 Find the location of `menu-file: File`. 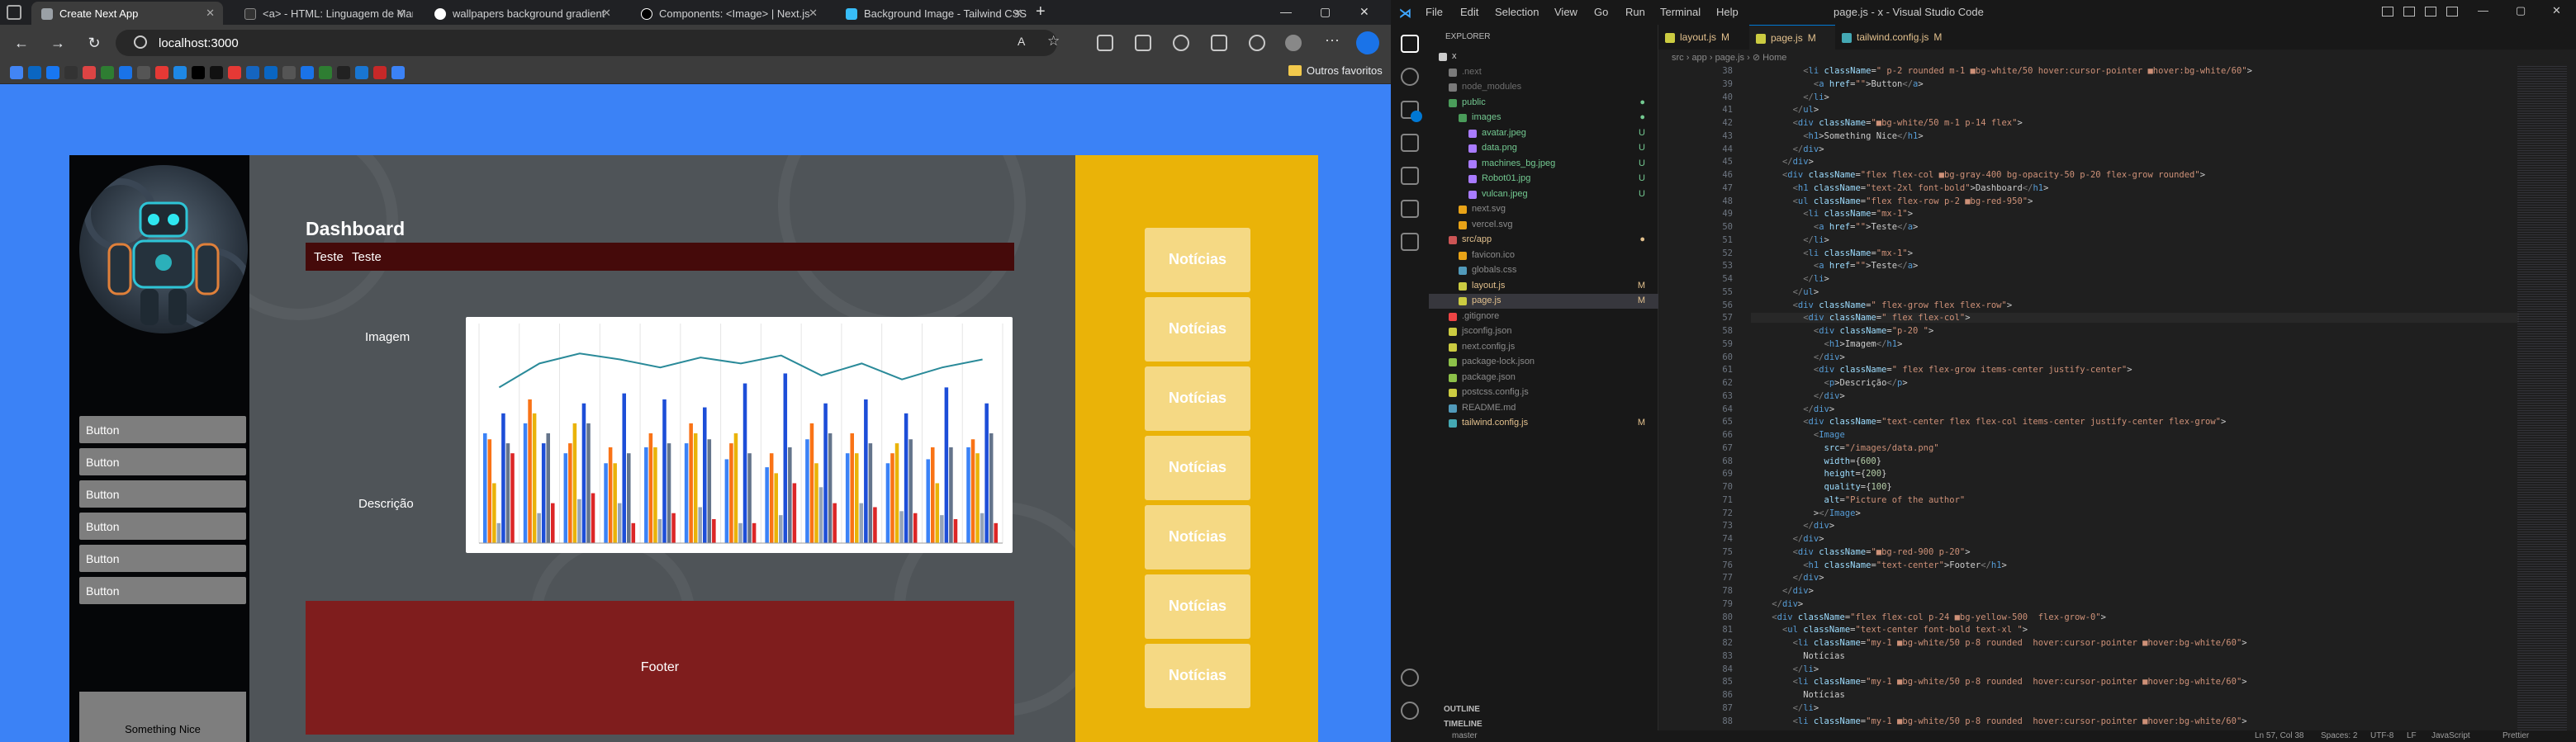

menu-file: File is located at coordinates (1434, 12).